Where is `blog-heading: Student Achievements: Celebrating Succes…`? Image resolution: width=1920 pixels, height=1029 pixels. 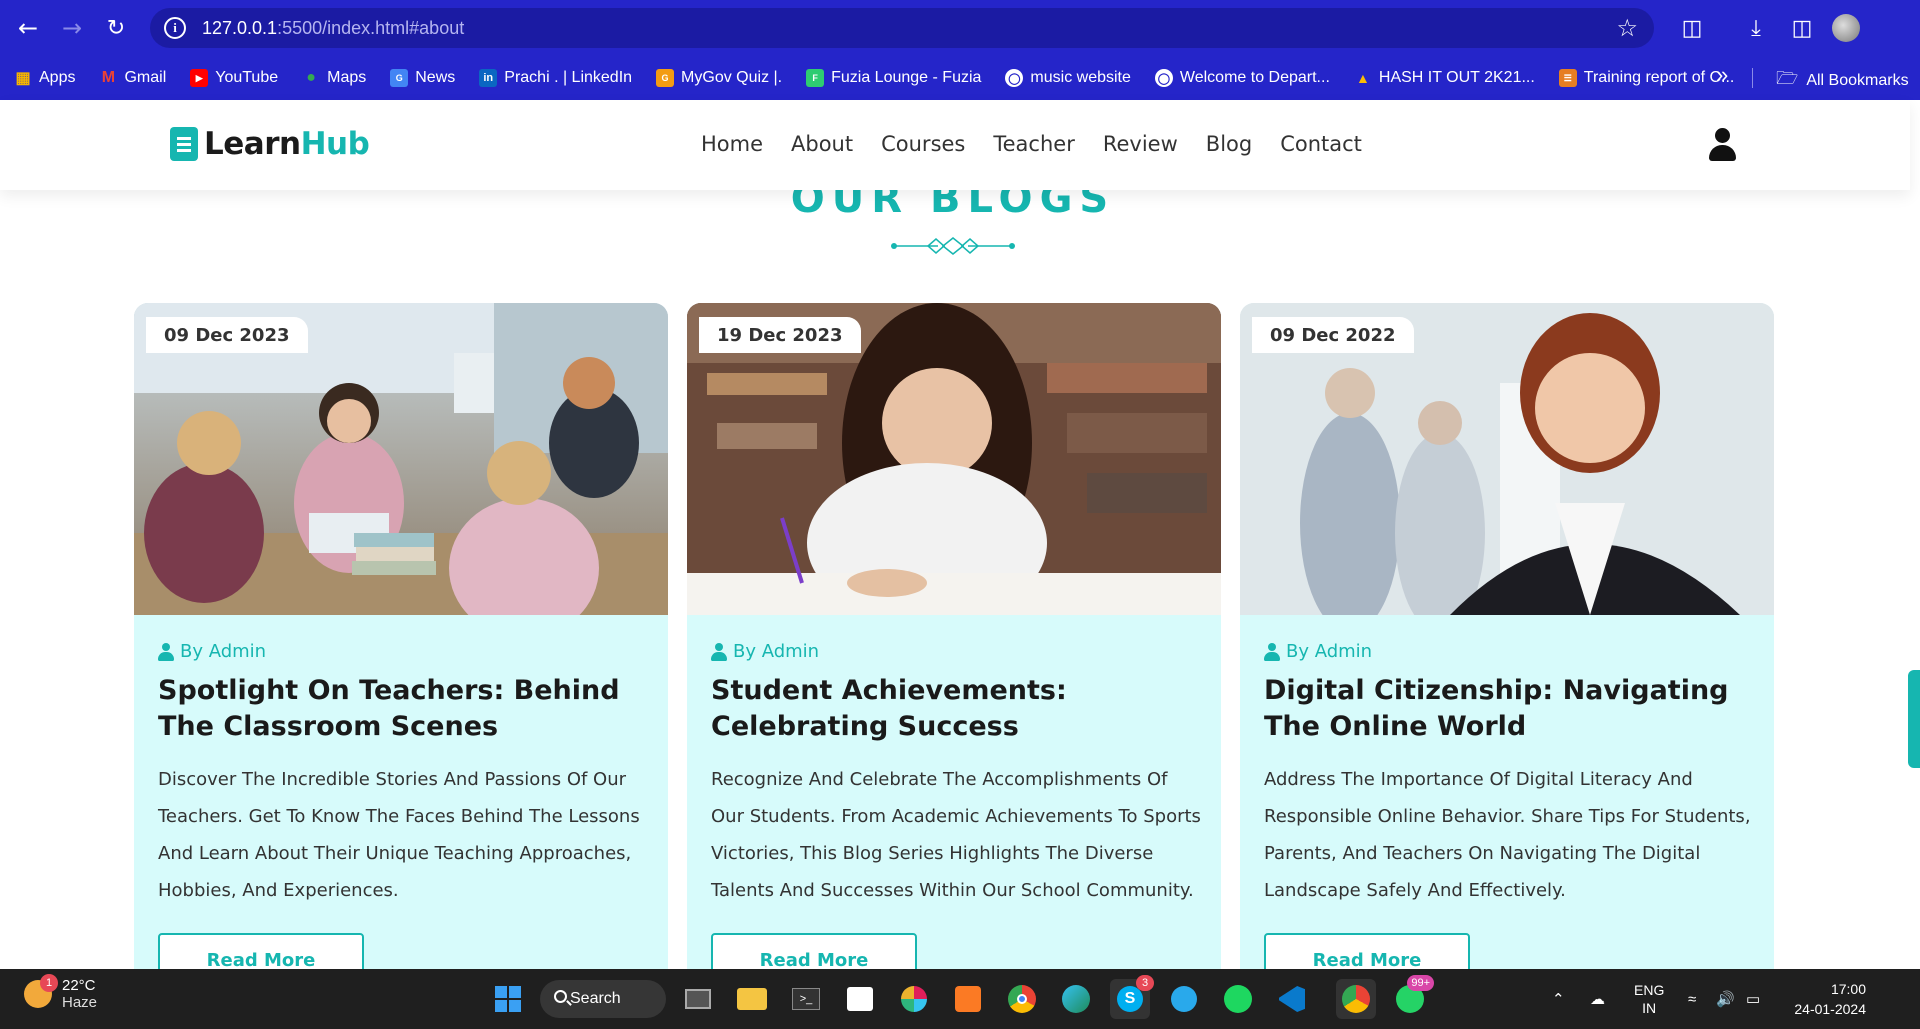
blog-heading: Student Achievements: Celebrating Succes… is located at coordinates (956, 709).